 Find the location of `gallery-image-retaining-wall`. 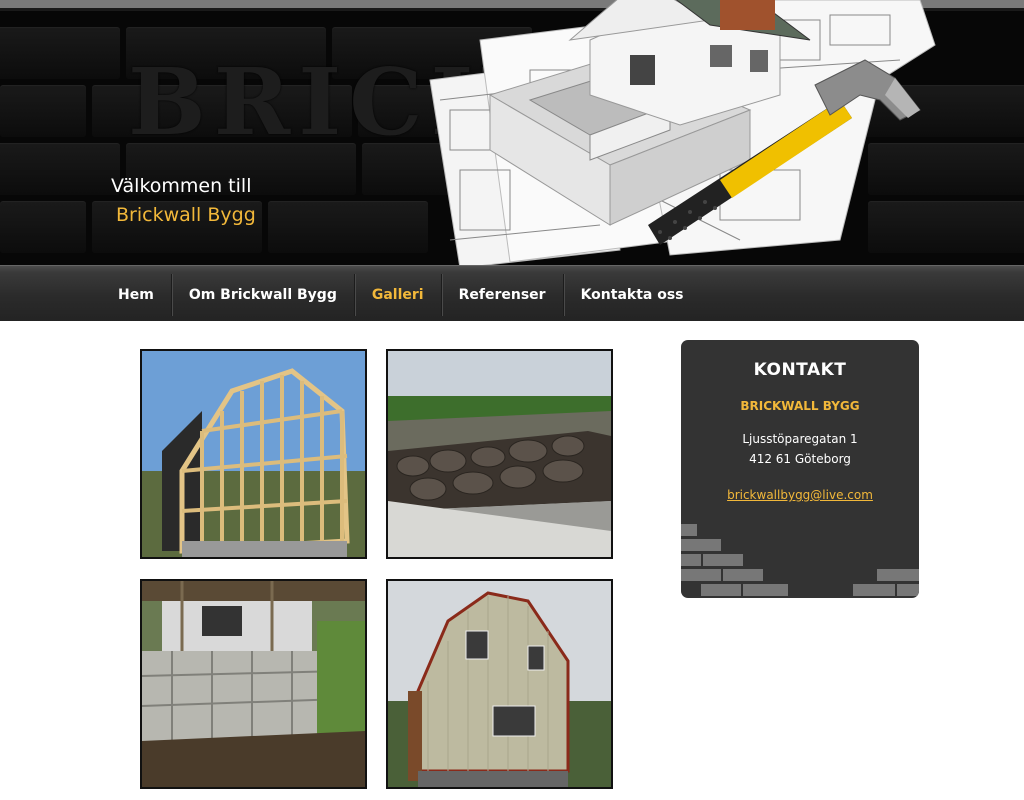

gallery-image-retaining-wall is located at coordinates (253, 684).